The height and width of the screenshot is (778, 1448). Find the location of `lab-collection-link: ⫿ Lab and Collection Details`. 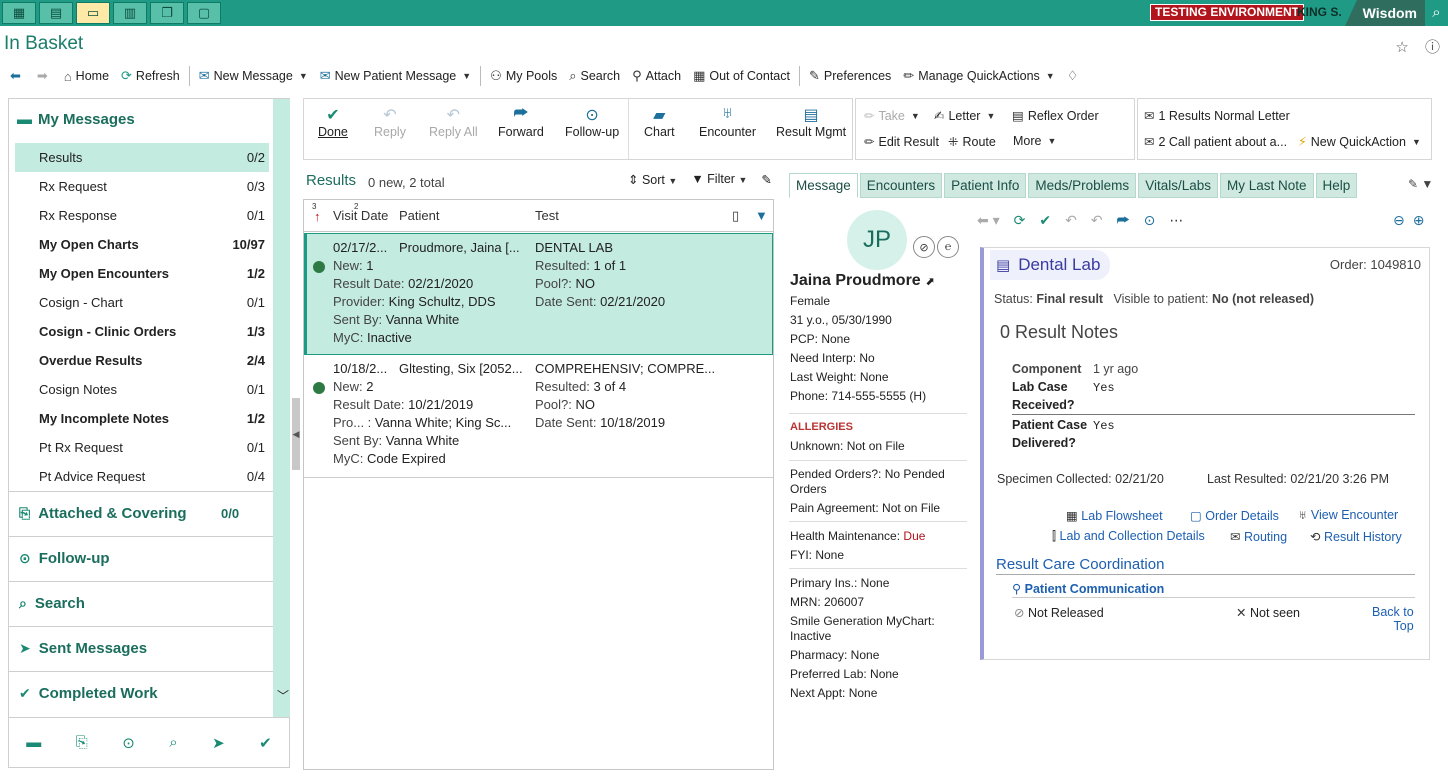

lab-collection-link: ⫿ Lab and Collection Details is located at coordinates (1128, 536).